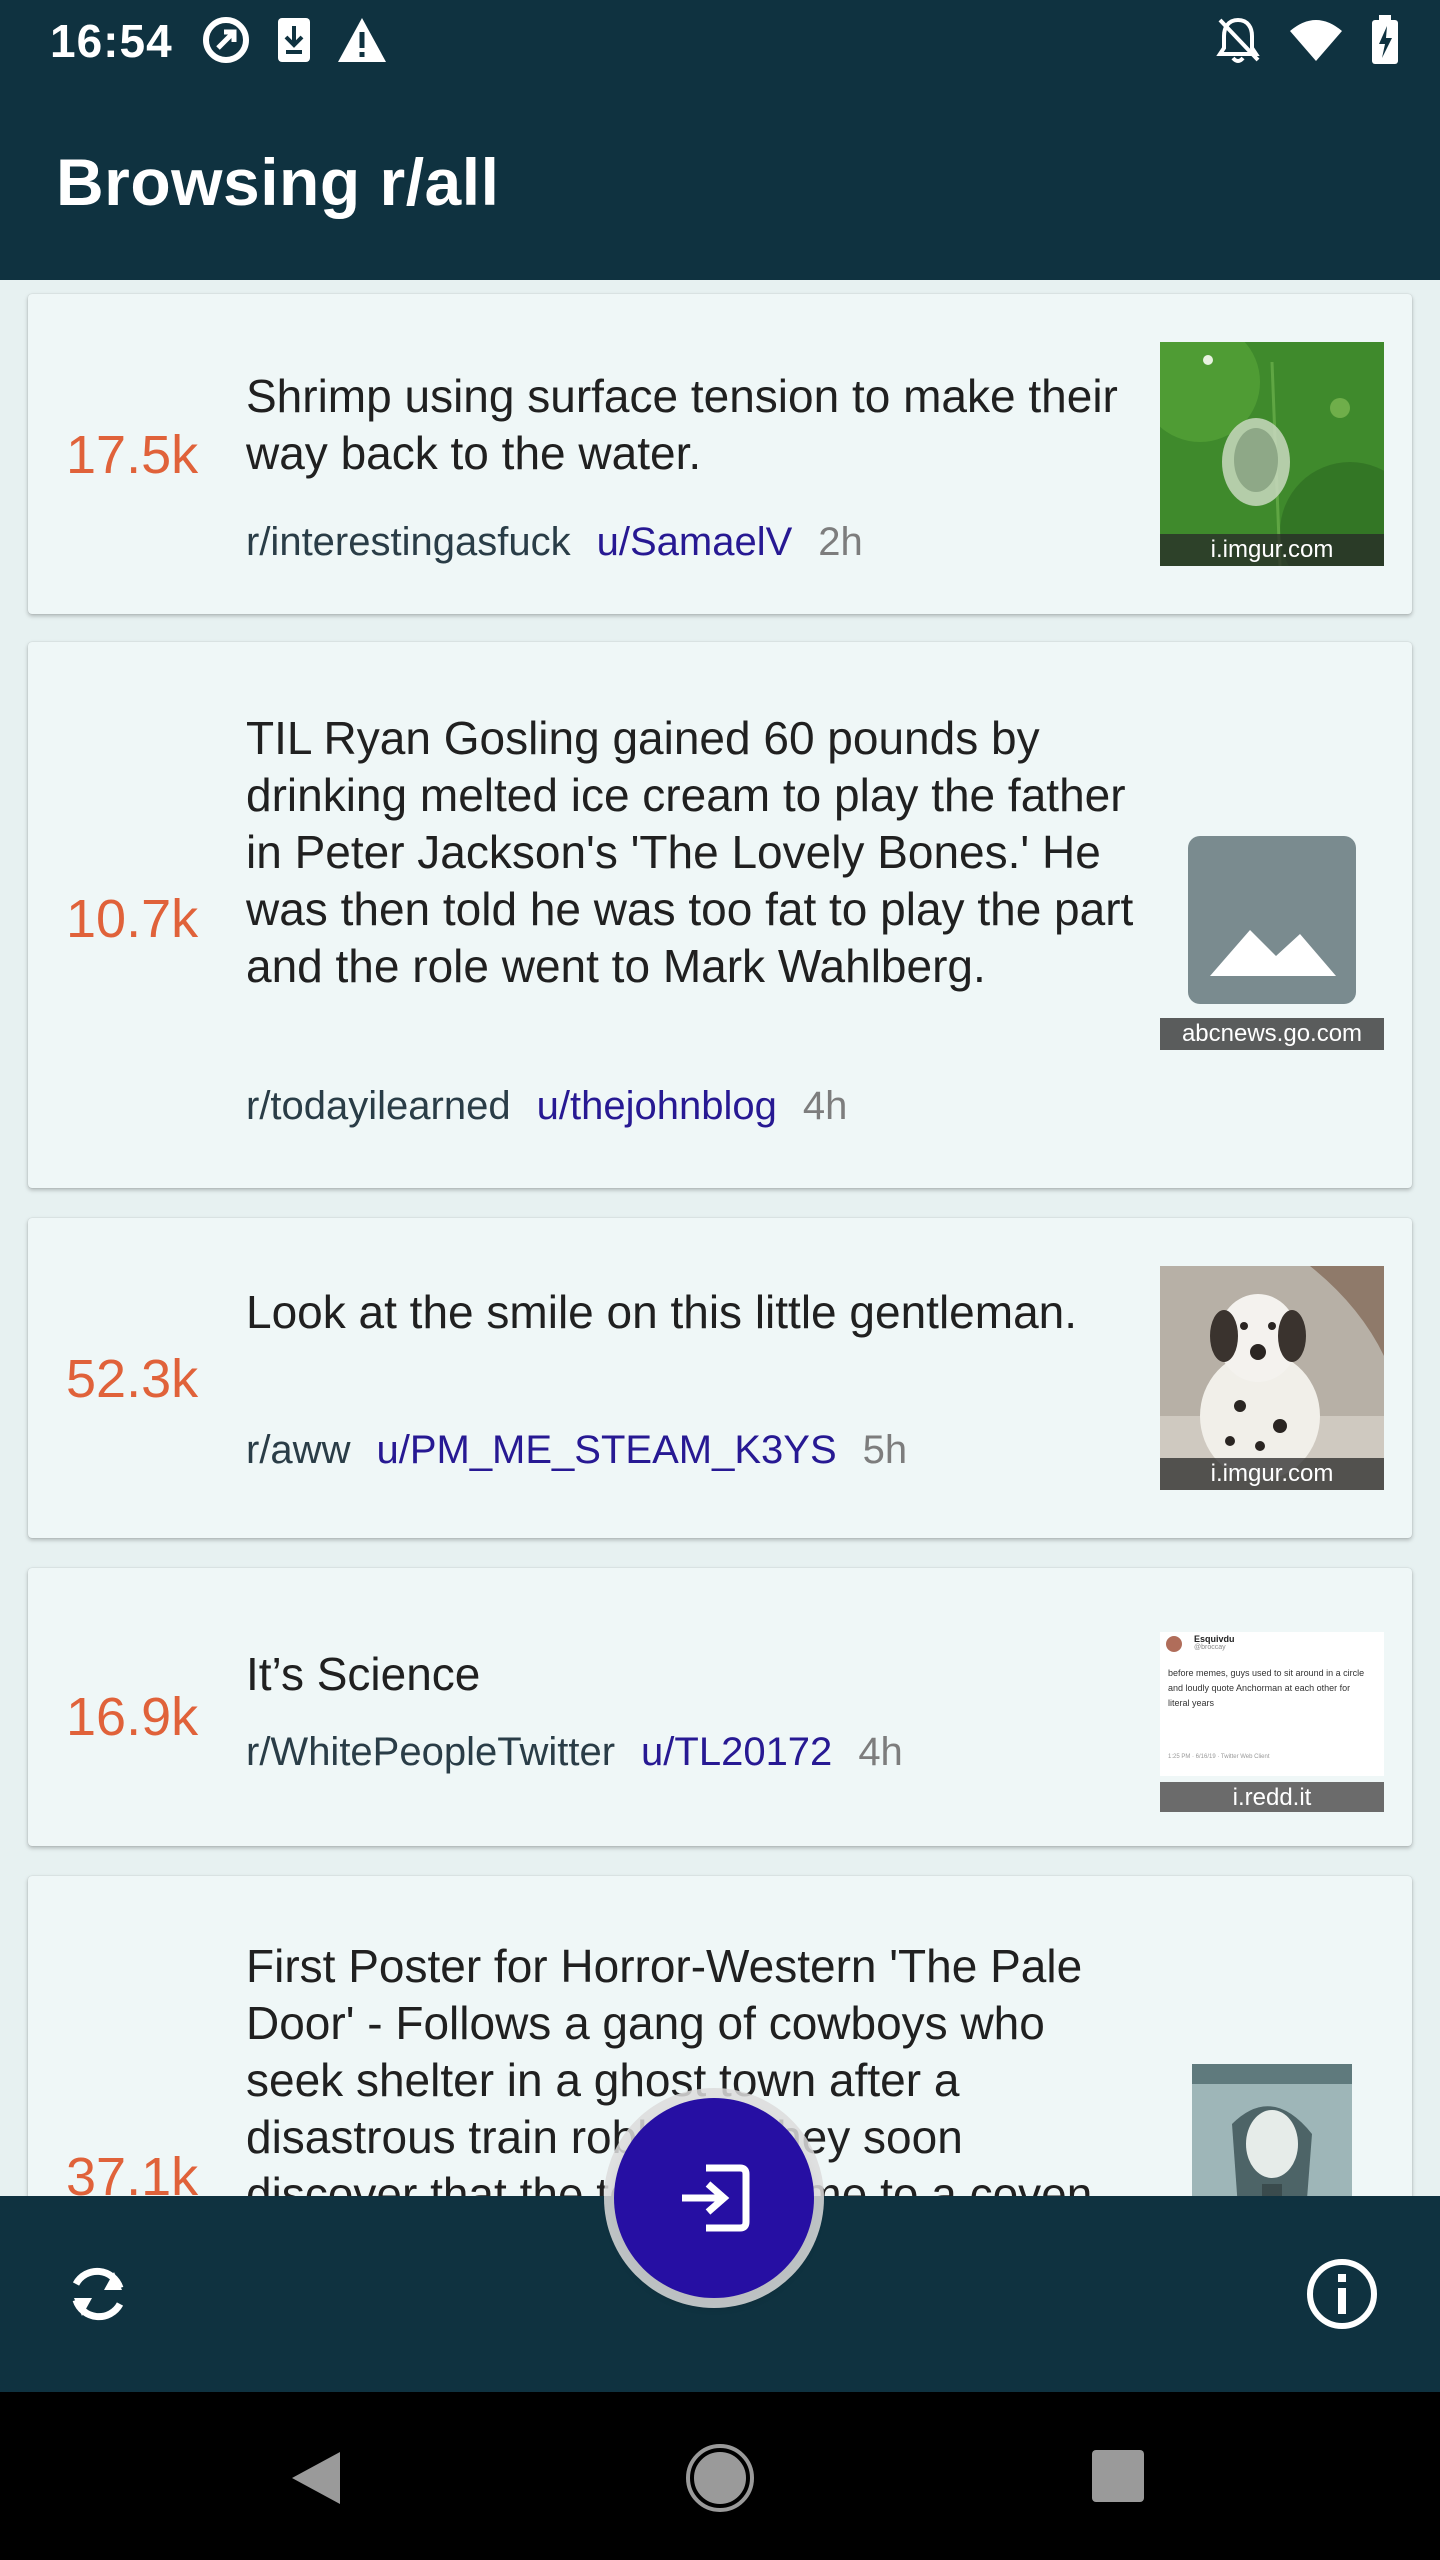 This screenshot has width=1440, height=2560. What do you see at coordinates (111, 41) in the screenshot?
I see `status-time: 16:54` at bounding box center [111, 41].